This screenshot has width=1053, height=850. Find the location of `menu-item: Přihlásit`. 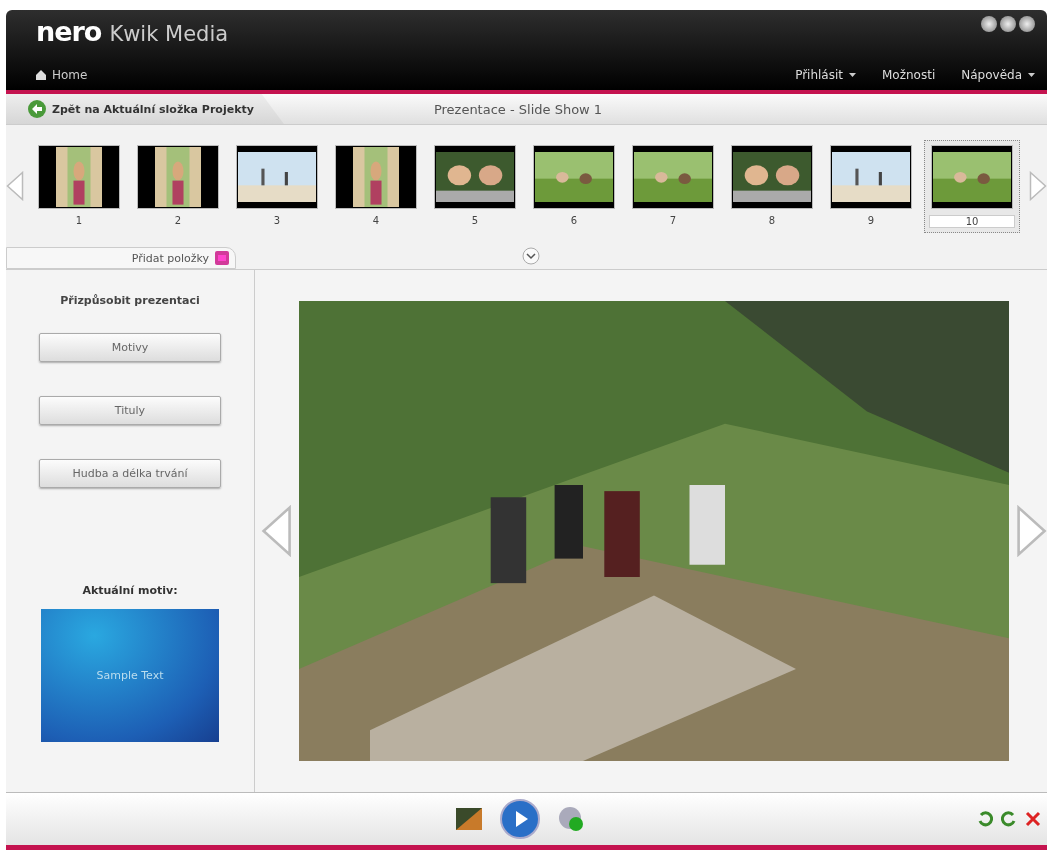

menu-item: Přihlásit is located at coordinates (825, 75).